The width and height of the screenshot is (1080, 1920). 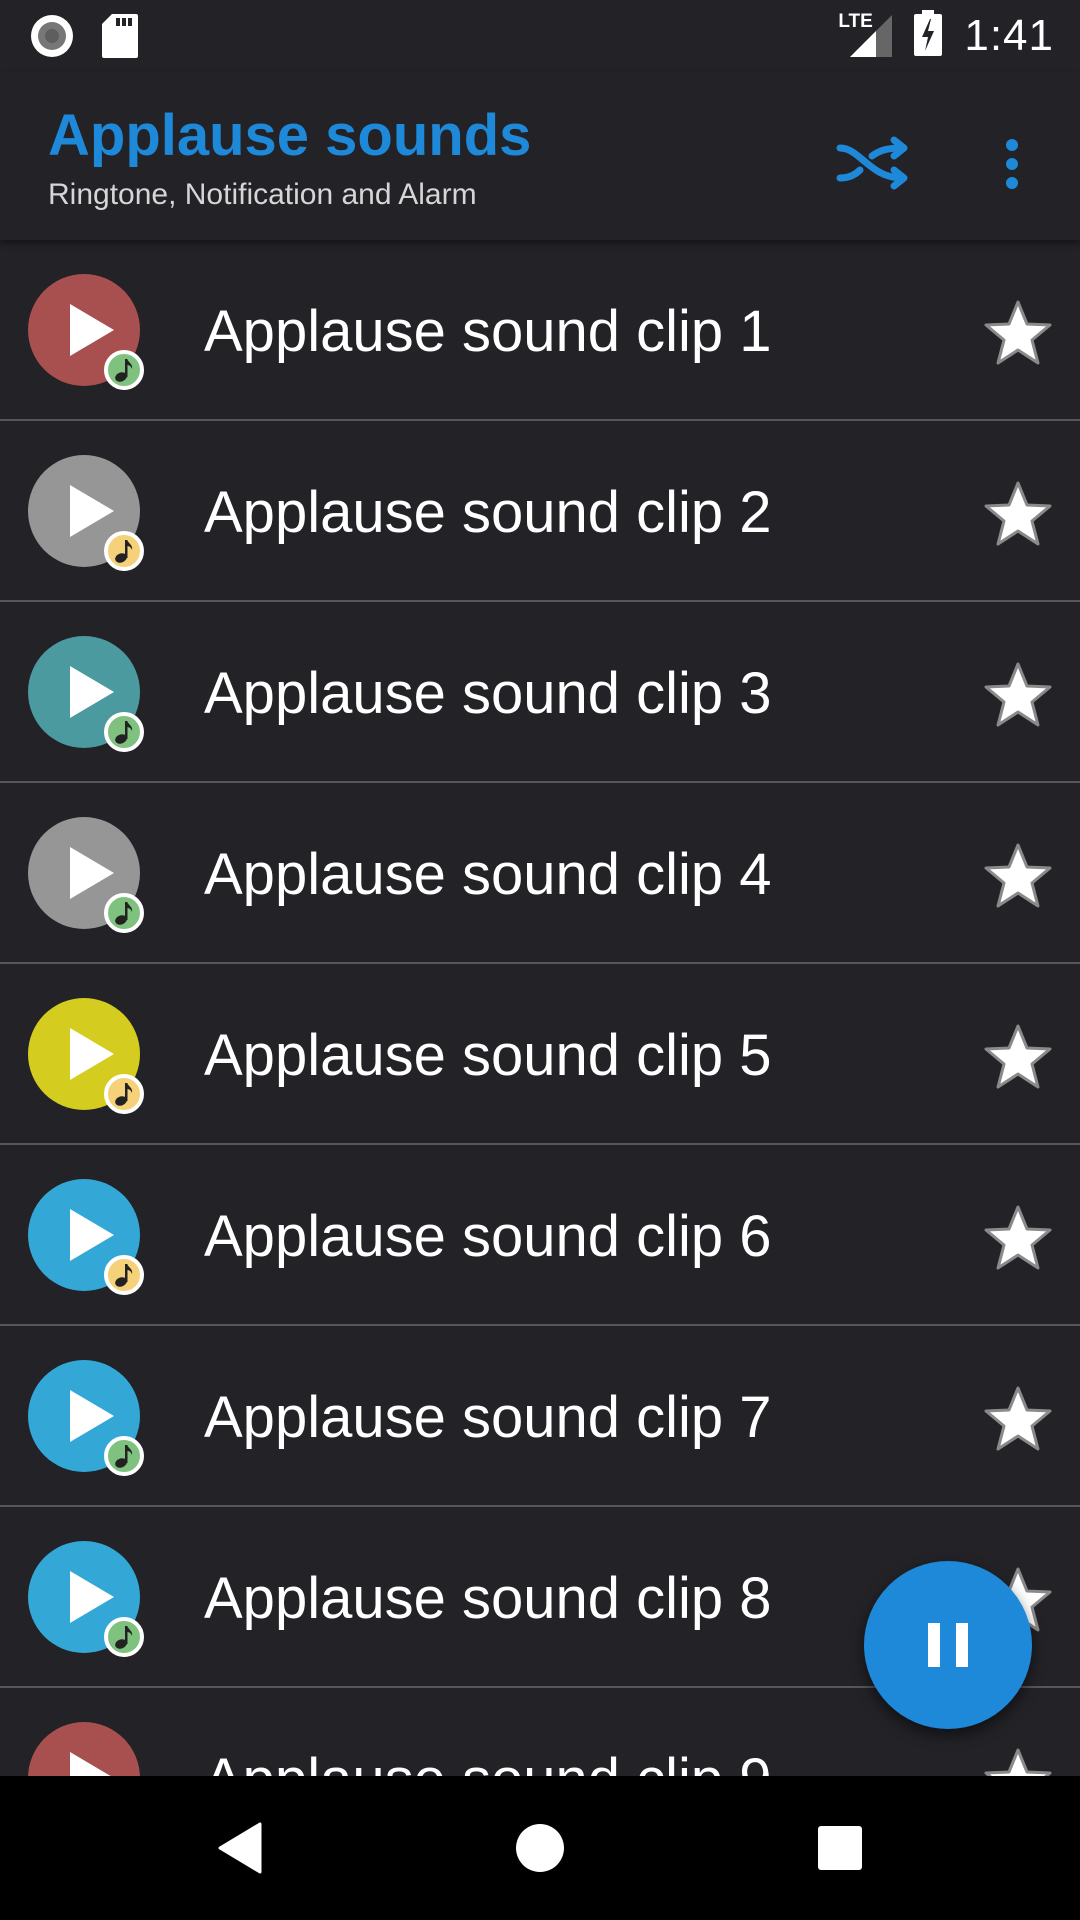 I want to click on list-item: Applause sound clip 5, so click(x=540, y=1054).